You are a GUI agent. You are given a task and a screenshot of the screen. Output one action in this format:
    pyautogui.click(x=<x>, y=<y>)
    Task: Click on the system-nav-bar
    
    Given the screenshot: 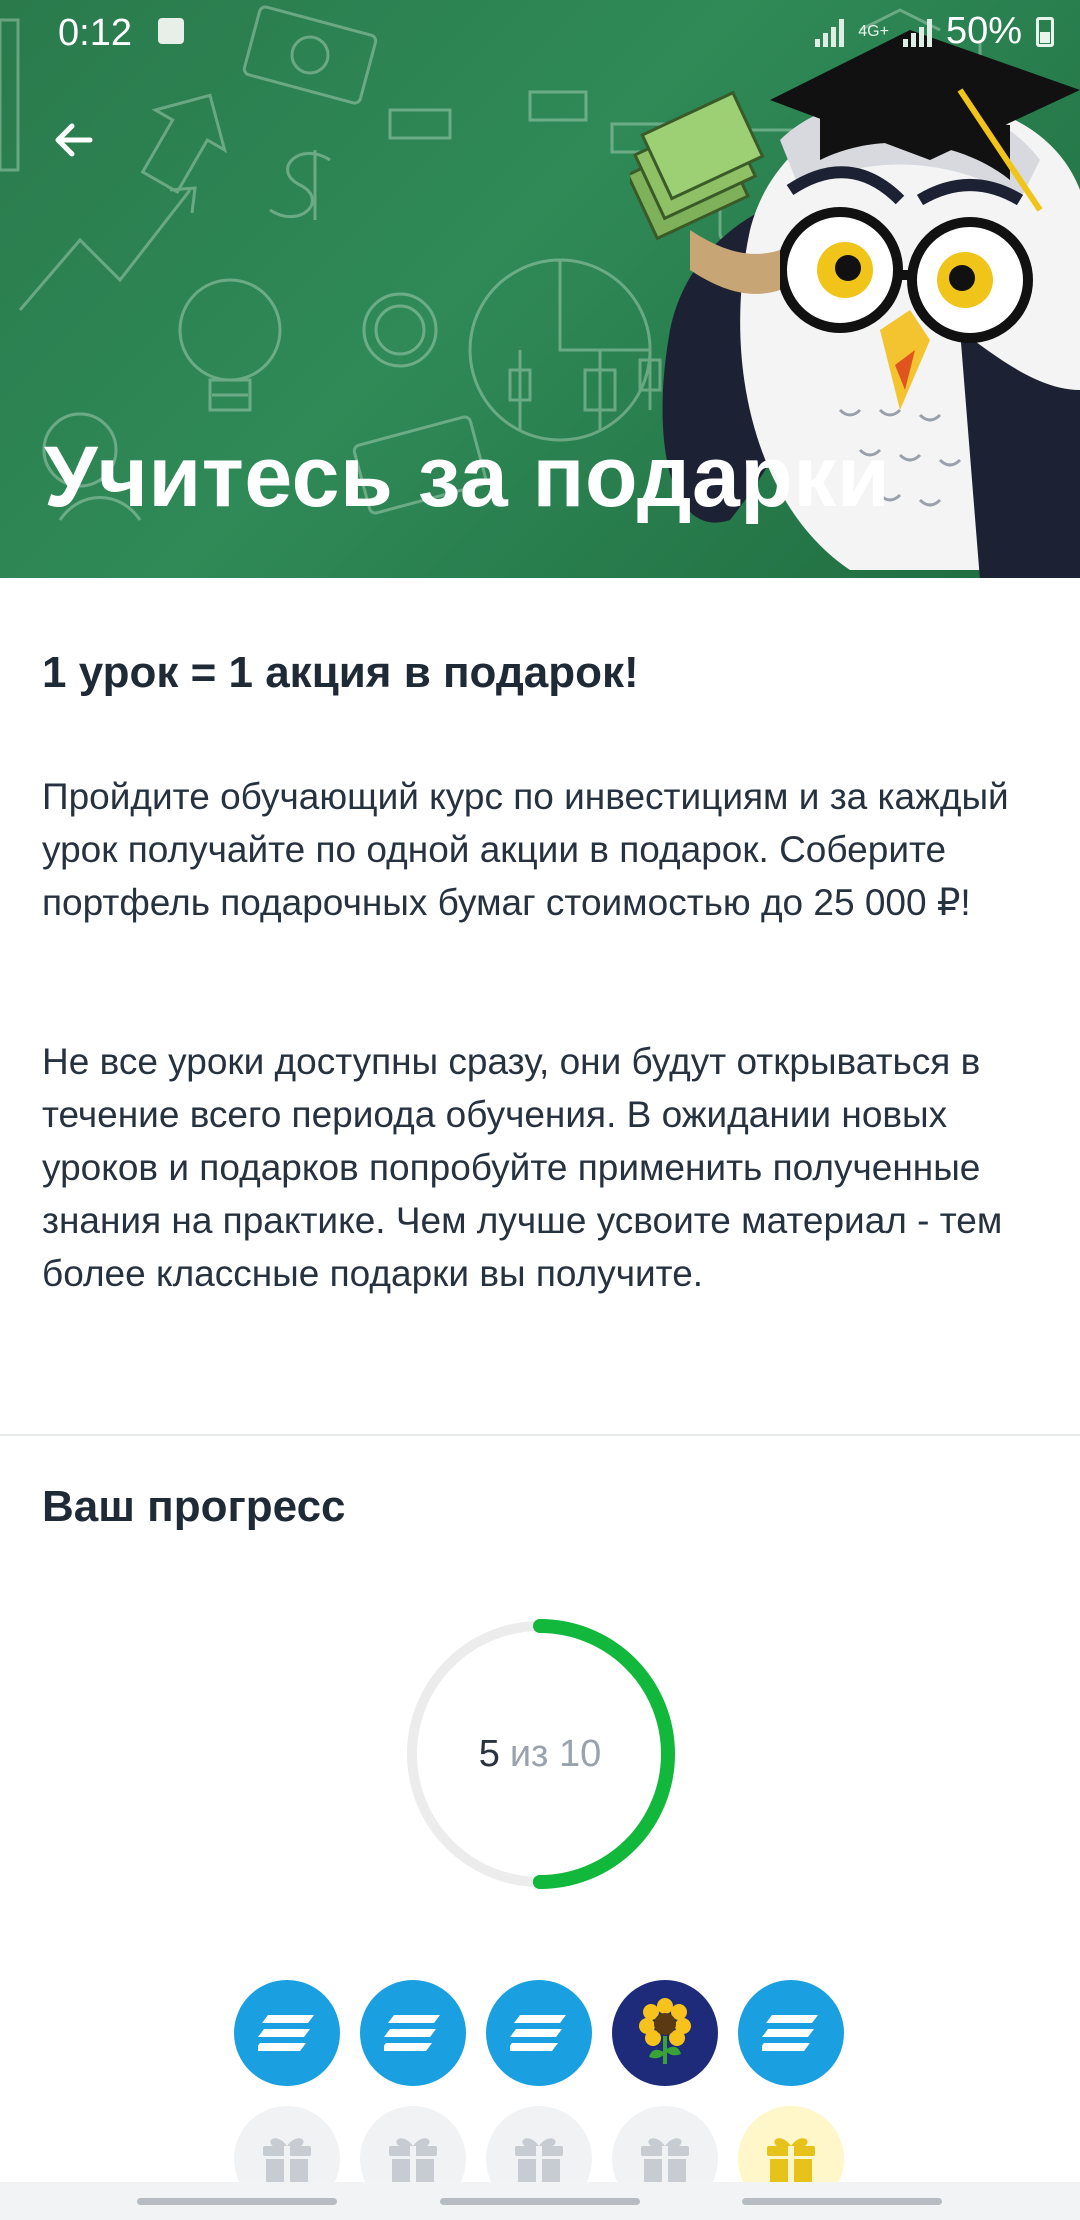 What is the action you would take?
    pyautogui.click(x=540, y=2201)
    